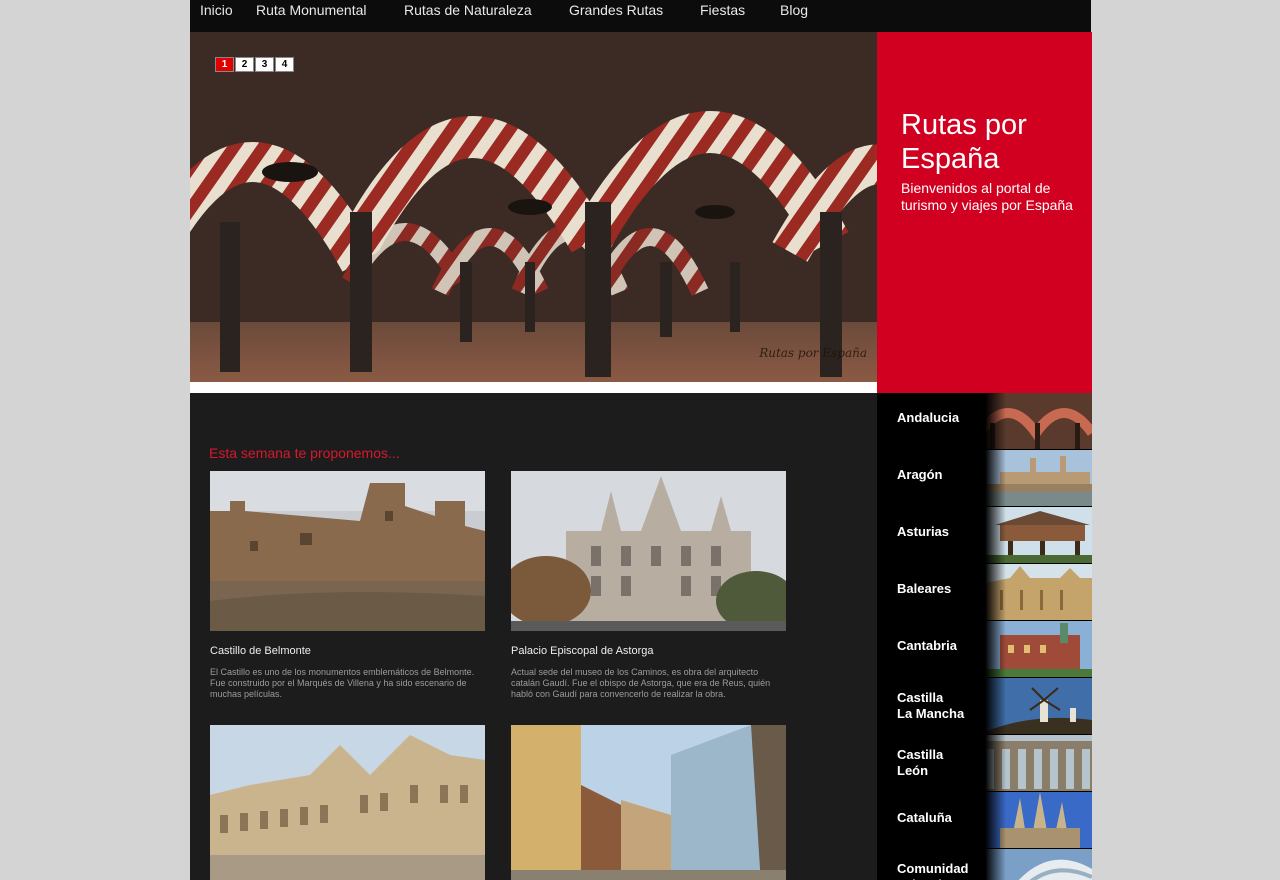  I want to click on region-label: Comunidad Valenciana, so click(933, 870).